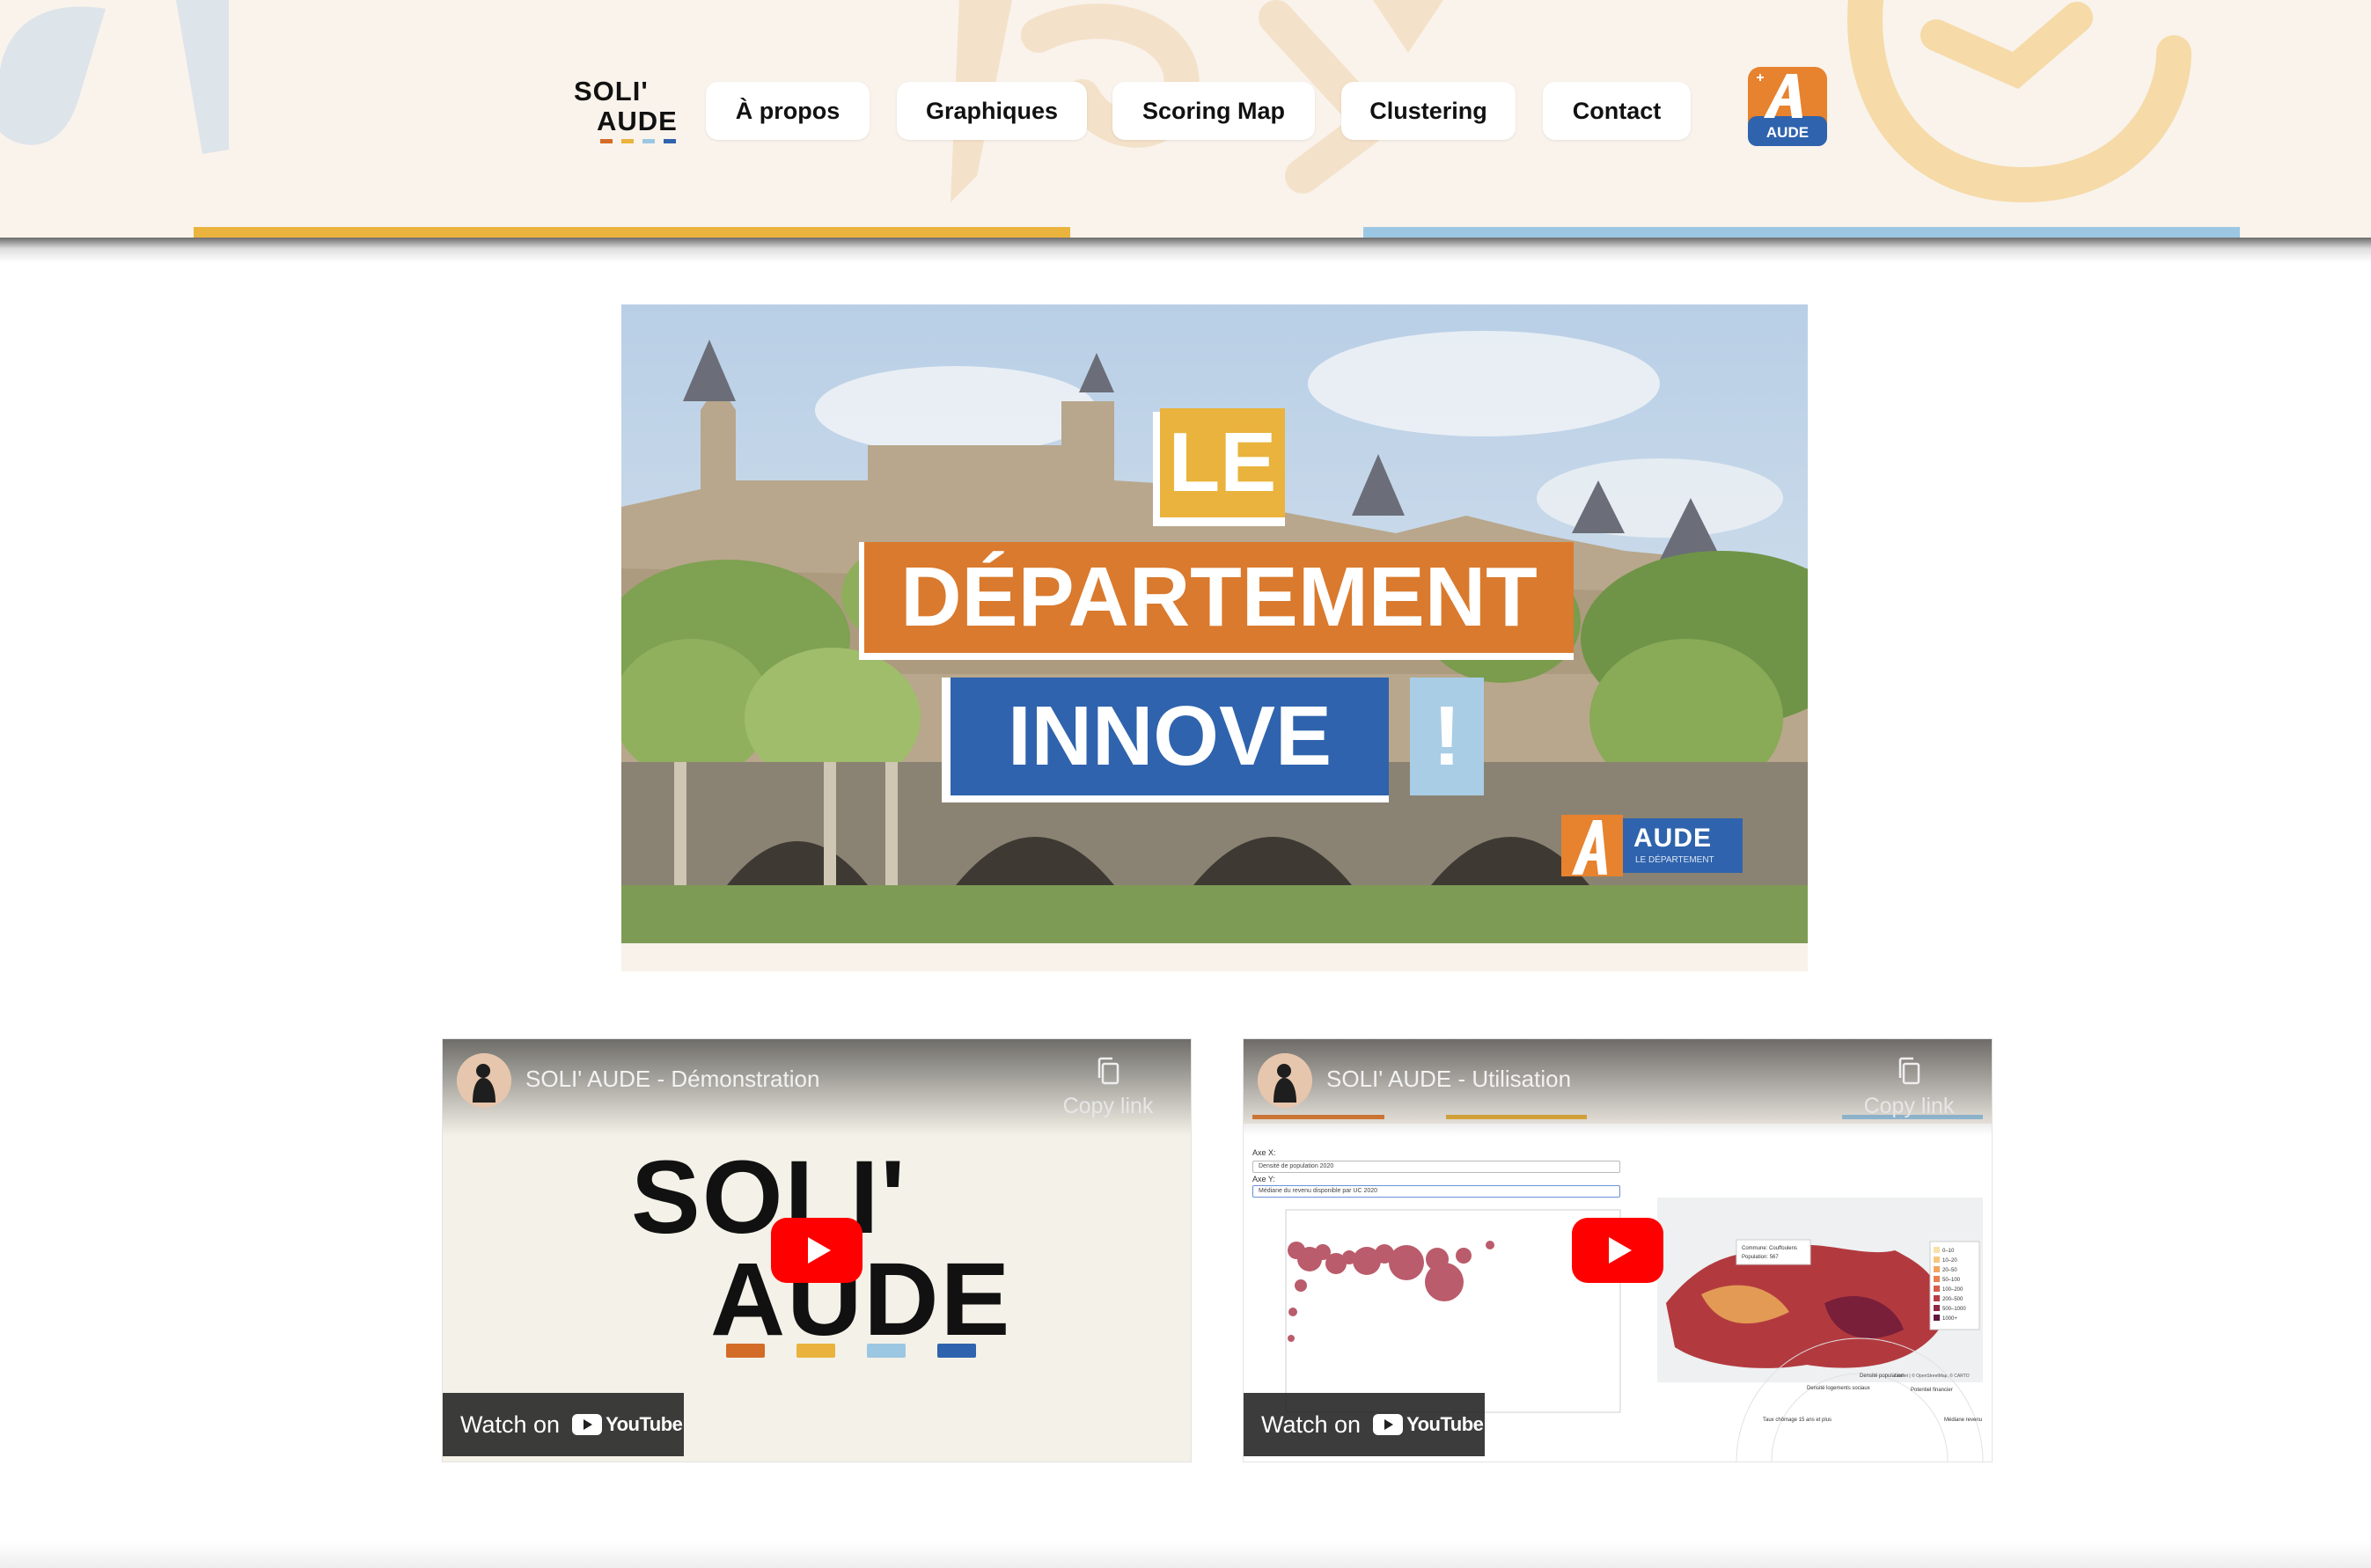 The image size is (2371, 1568). Describe the element at coordinates (1219, 597) in the screenshot. I see `hero-title-departement: DÉPARTEMENT` at that location.